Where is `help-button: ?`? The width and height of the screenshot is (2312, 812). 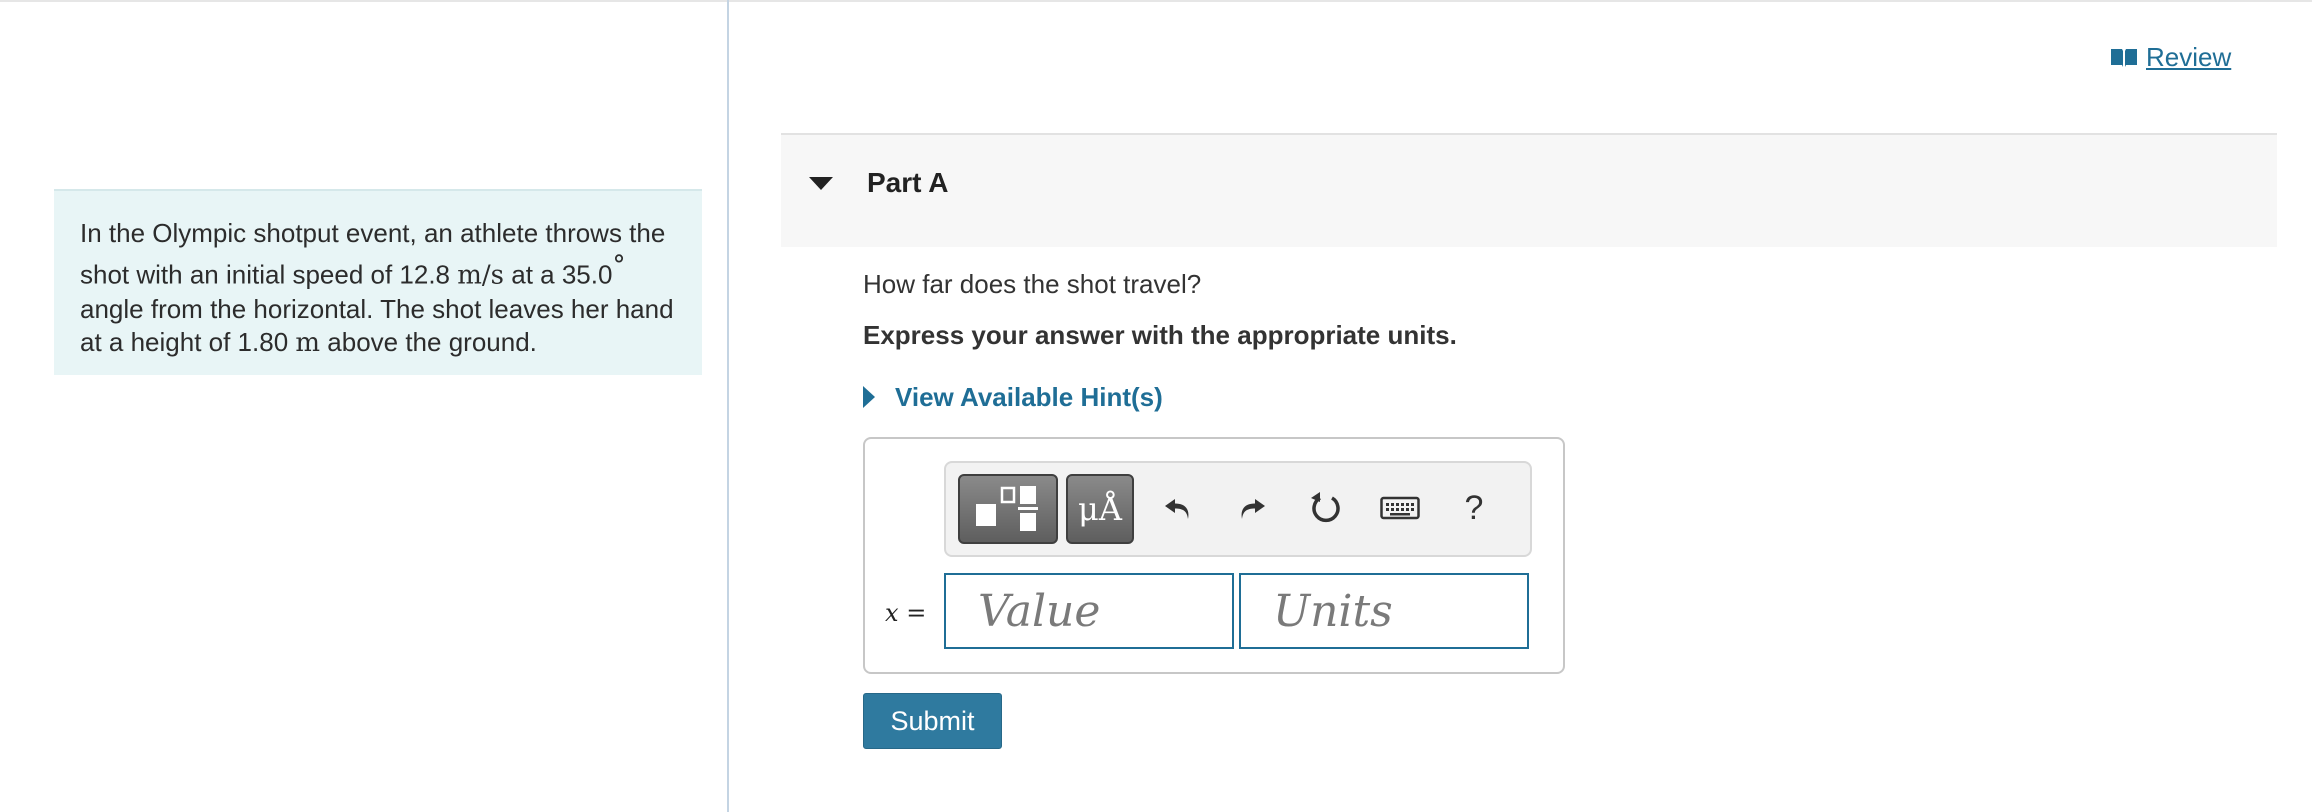
help-button: ? is located at coordinates (1474, 508).